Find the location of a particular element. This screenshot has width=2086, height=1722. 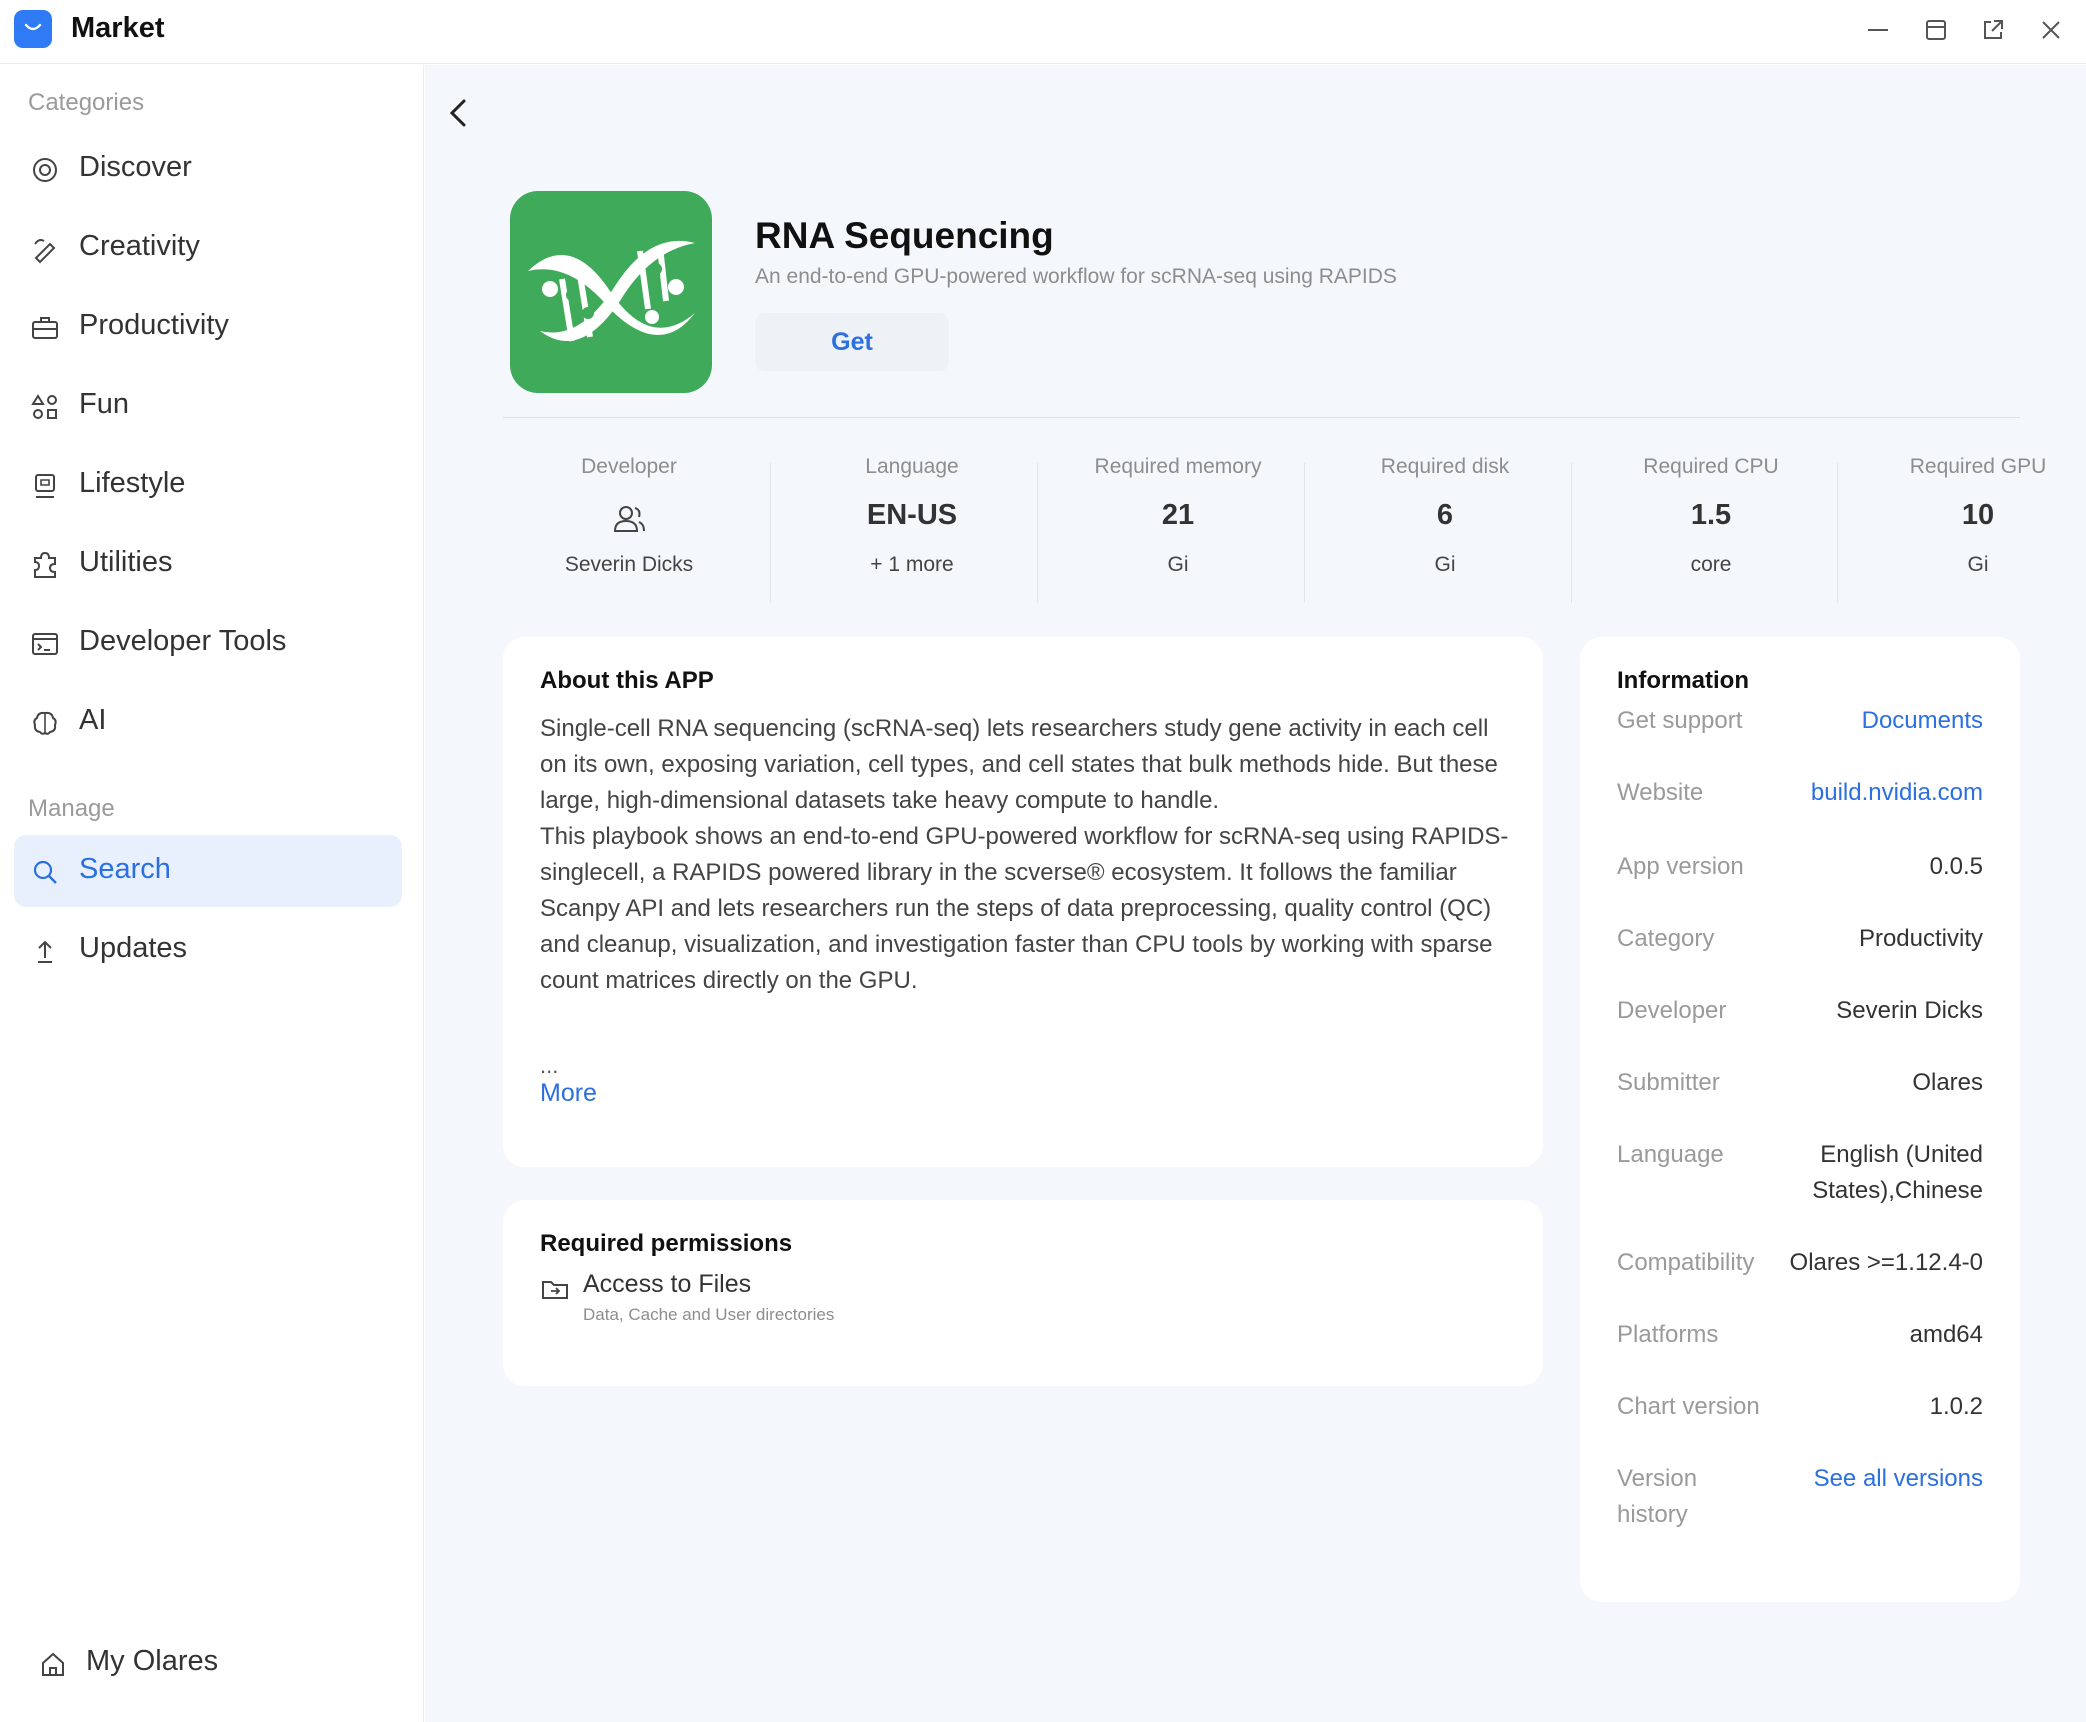

permission-desc: Data, Cache and User directories is located at coordinates (709, 1314).